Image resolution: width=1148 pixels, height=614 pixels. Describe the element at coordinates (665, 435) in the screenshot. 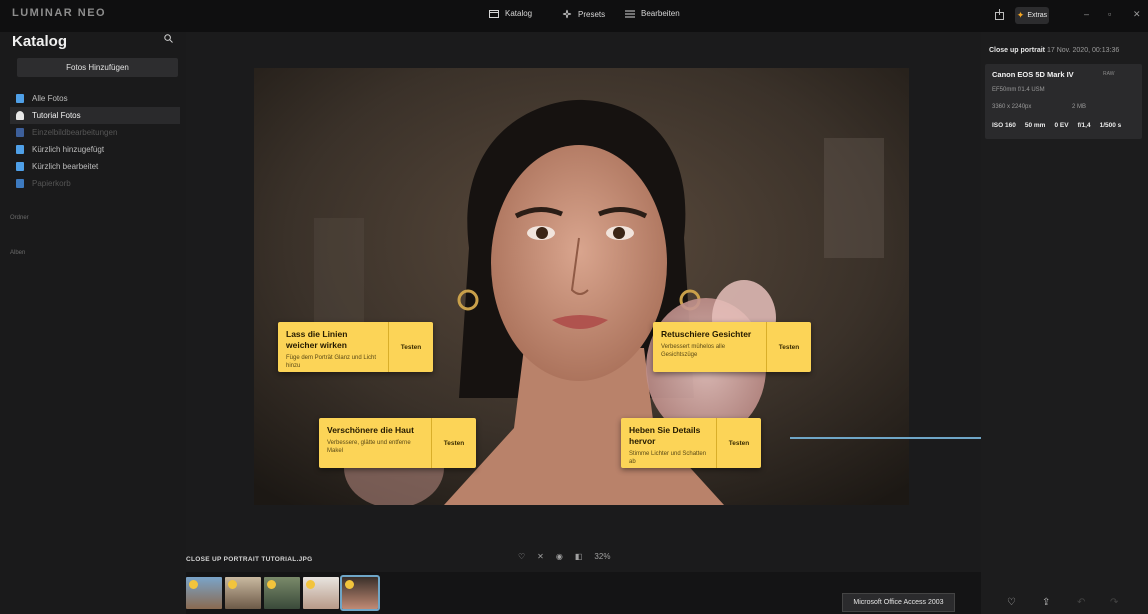

I see `callout-title: Heben Sie Details hervor` at that location.